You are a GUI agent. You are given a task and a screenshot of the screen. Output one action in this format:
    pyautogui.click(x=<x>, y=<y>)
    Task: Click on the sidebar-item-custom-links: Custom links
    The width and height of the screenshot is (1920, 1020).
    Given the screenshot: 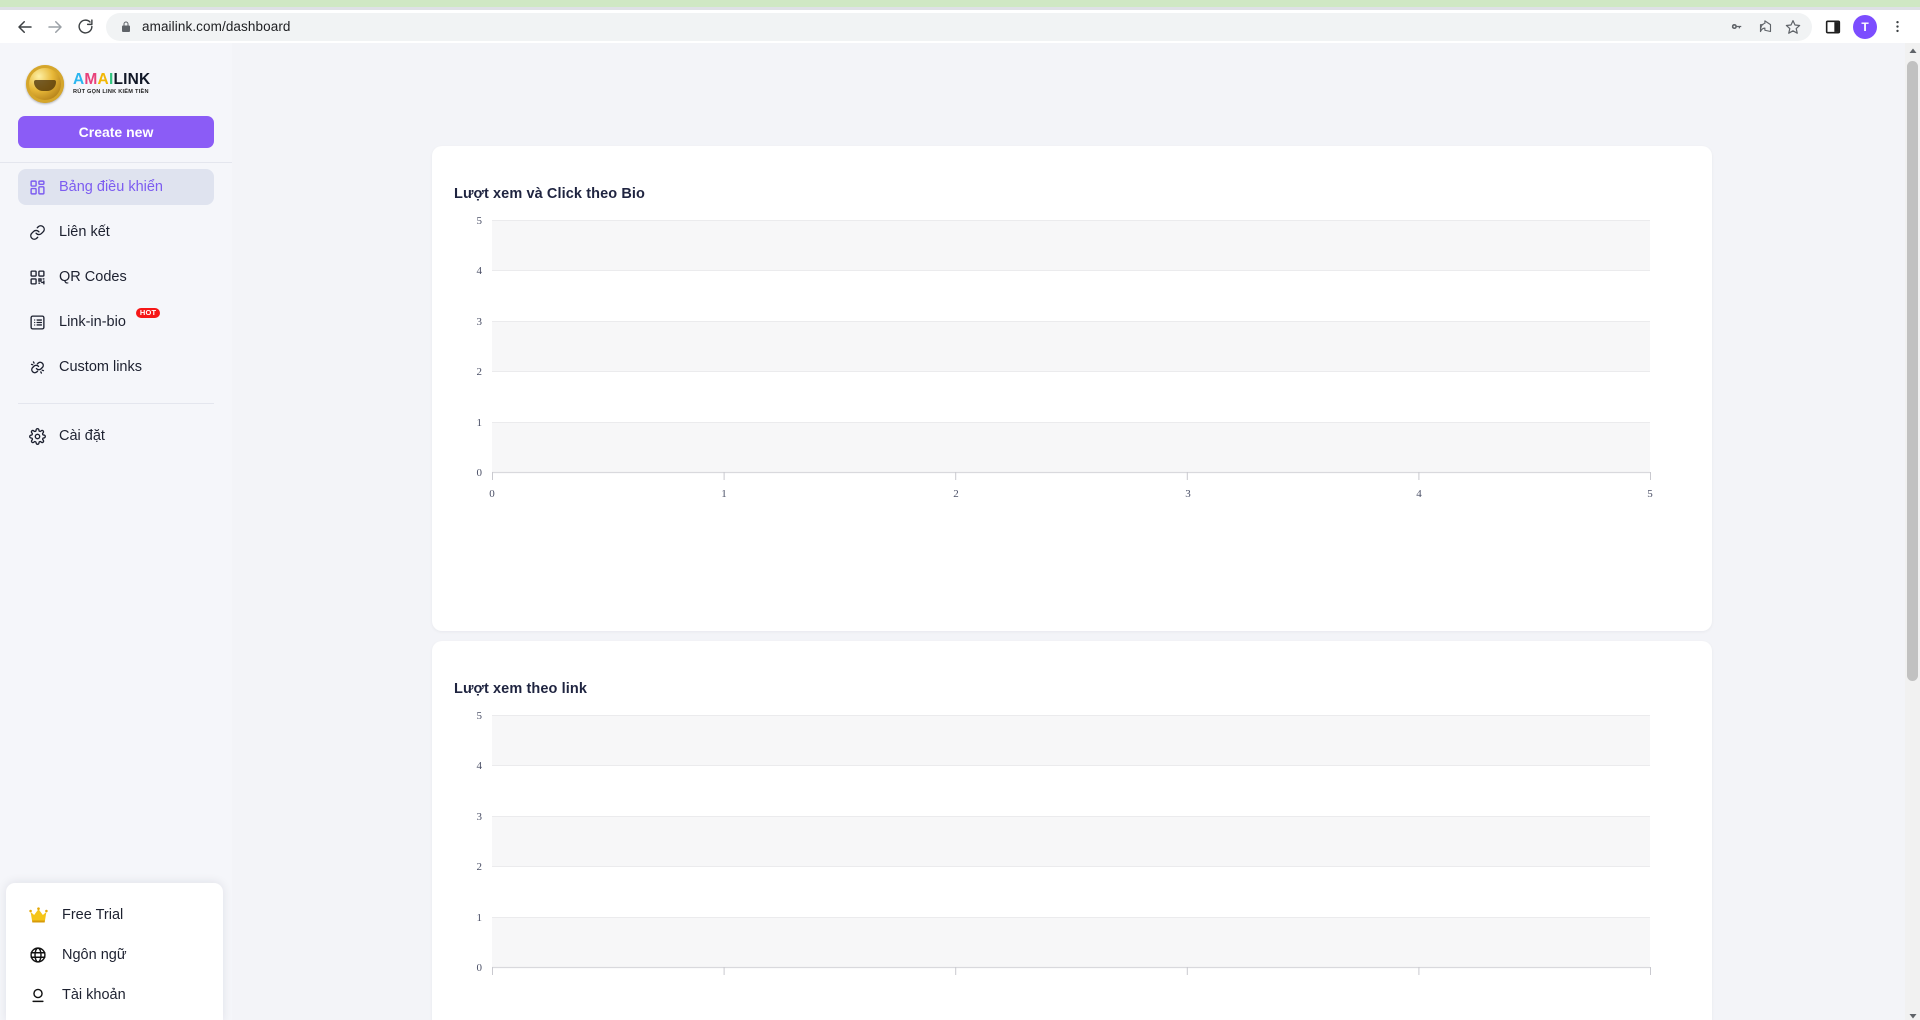 What is the action you would take?
    pyautogui.click(x=116, y=367)
    